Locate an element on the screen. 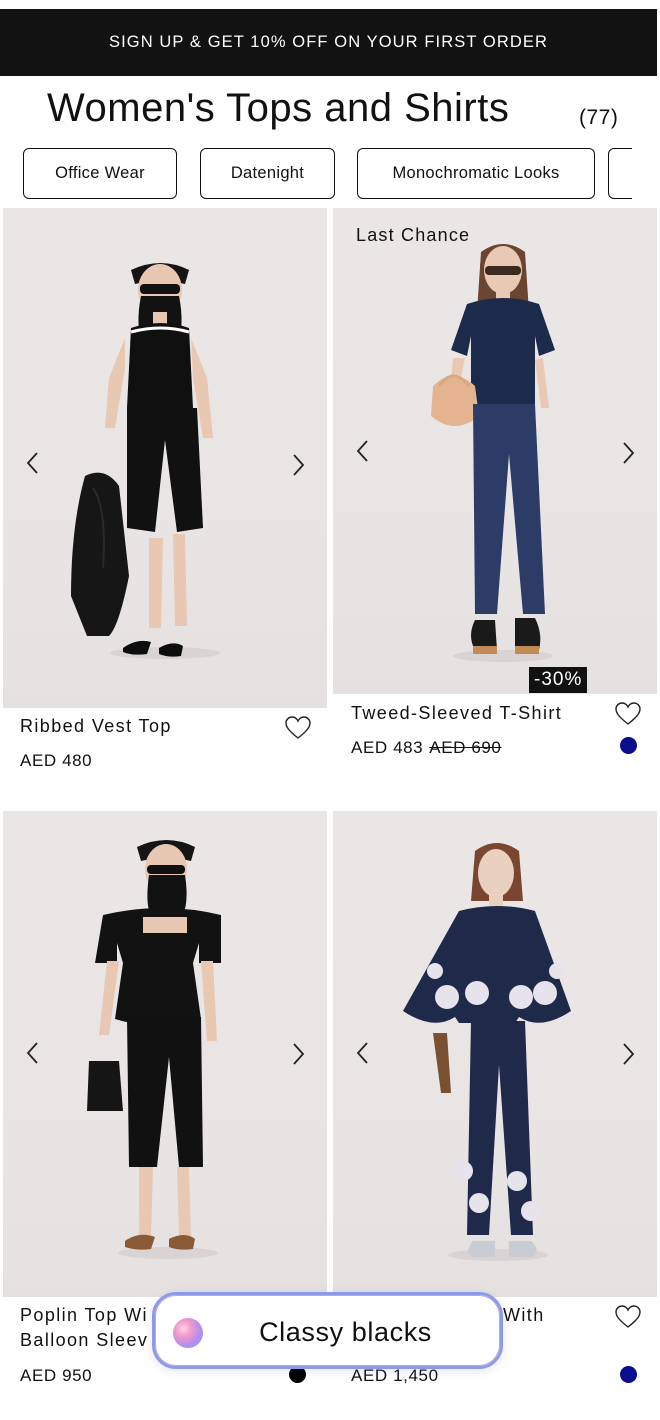 Image resolution: width=660 pixels, height=1420 pixels. product-price: AED 1,450 is located at coordinates (395, 1376).